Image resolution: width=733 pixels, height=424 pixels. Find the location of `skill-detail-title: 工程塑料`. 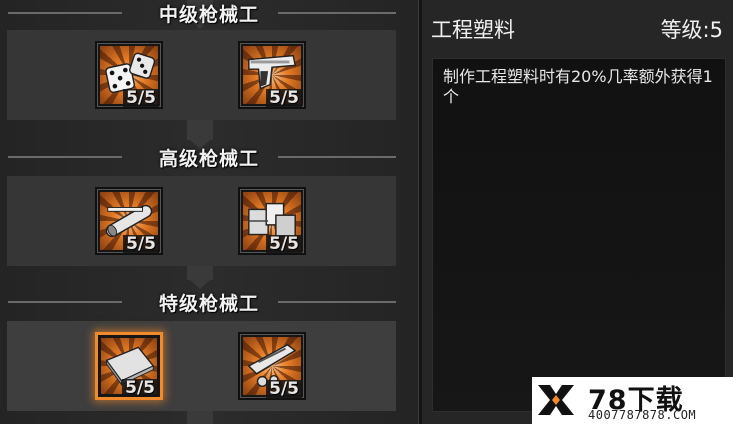

skill-detail-title: 工程塑料 is located at coordinates (473, 30).